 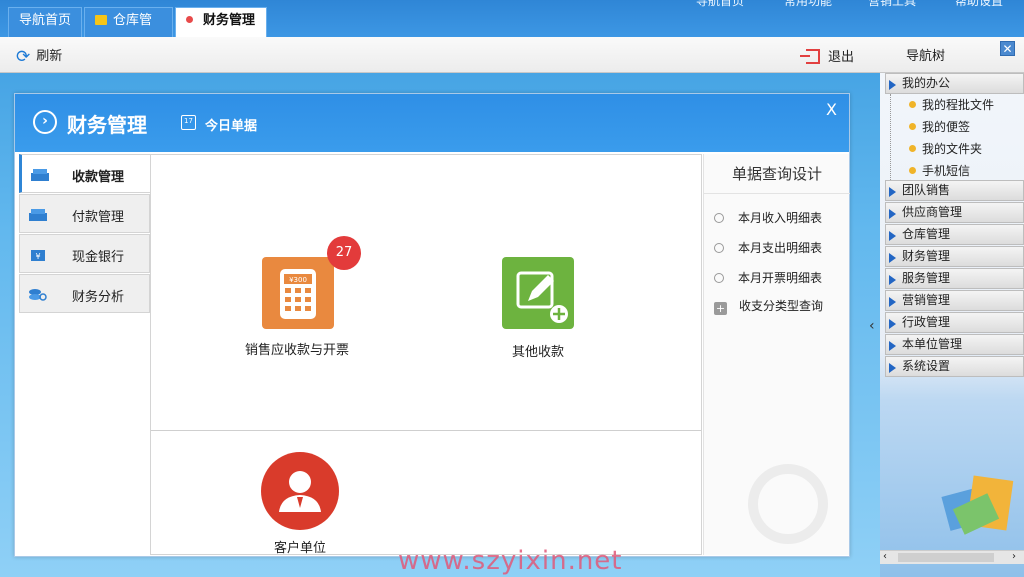 I want to click on calculator-screen-text: ¥300, so click(x=298, y=280).